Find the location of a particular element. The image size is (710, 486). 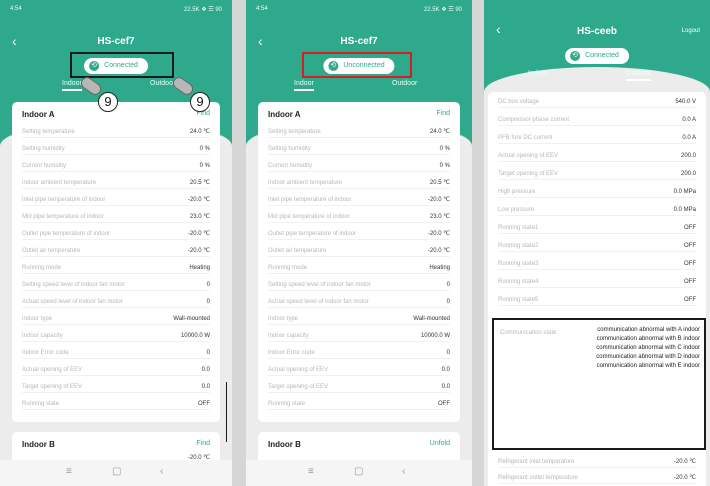

unfold-button: Unfold is located at coordinates (440, 443).